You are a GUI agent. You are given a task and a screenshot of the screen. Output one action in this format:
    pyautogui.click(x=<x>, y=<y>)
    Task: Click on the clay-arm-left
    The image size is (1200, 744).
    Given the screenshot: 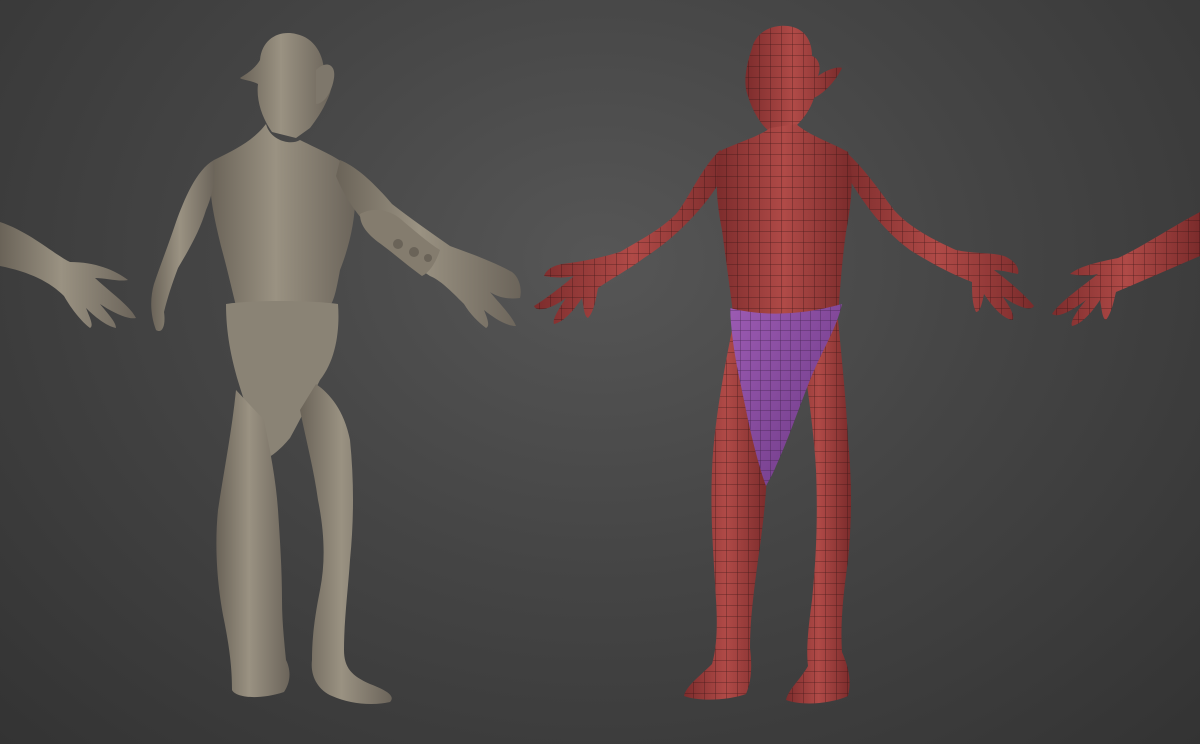 What is the action you would take?
    pyautogui.click(x=183, y=246)
    